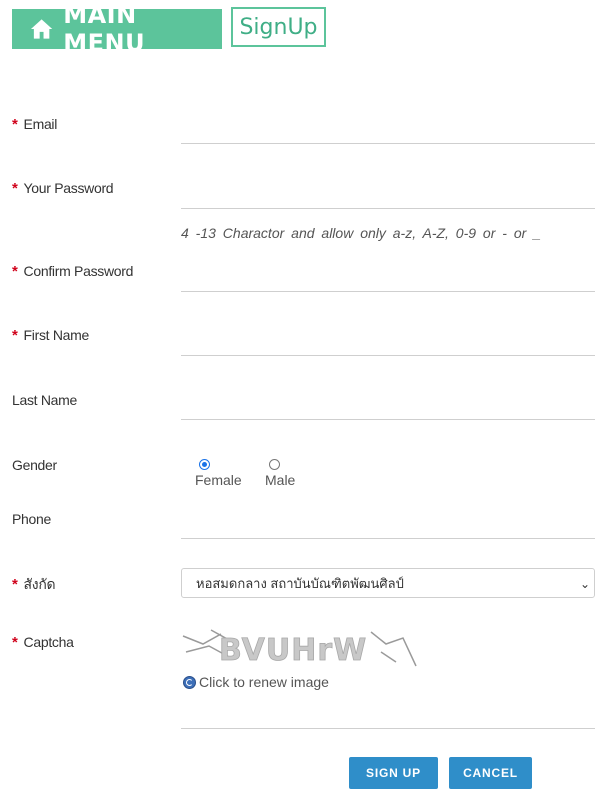 This screenshot has width=595, height=789. Describe the element at coordinates (43, 642) in the screenshot. I see `captcha-label: * Captcha` at that location.